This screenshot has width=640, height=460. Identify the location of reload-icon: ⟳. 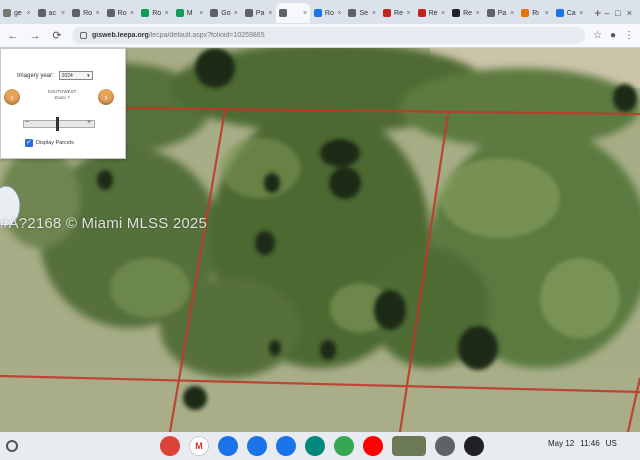
(57, 35).